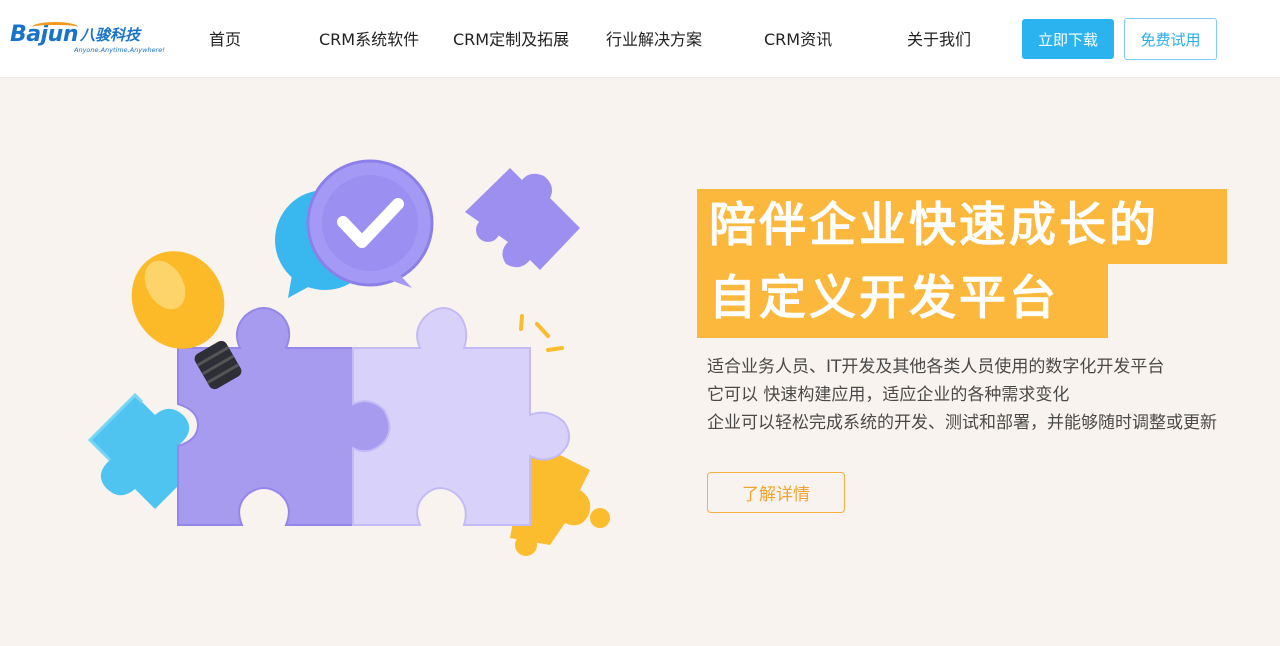 This screenshot has height=646, width=1280. Describe the element at coordinates (225, 40) in the screenshot. I see `nav-item-home: 首页` at that location.